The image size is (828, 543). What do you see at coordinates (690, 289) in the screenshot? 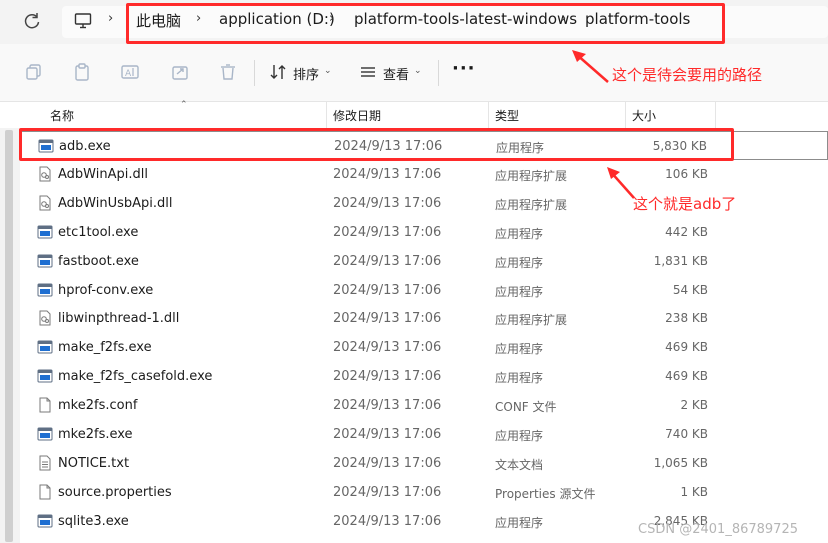
I see `file-size: 54 KB` at bounding box center [690, 289].